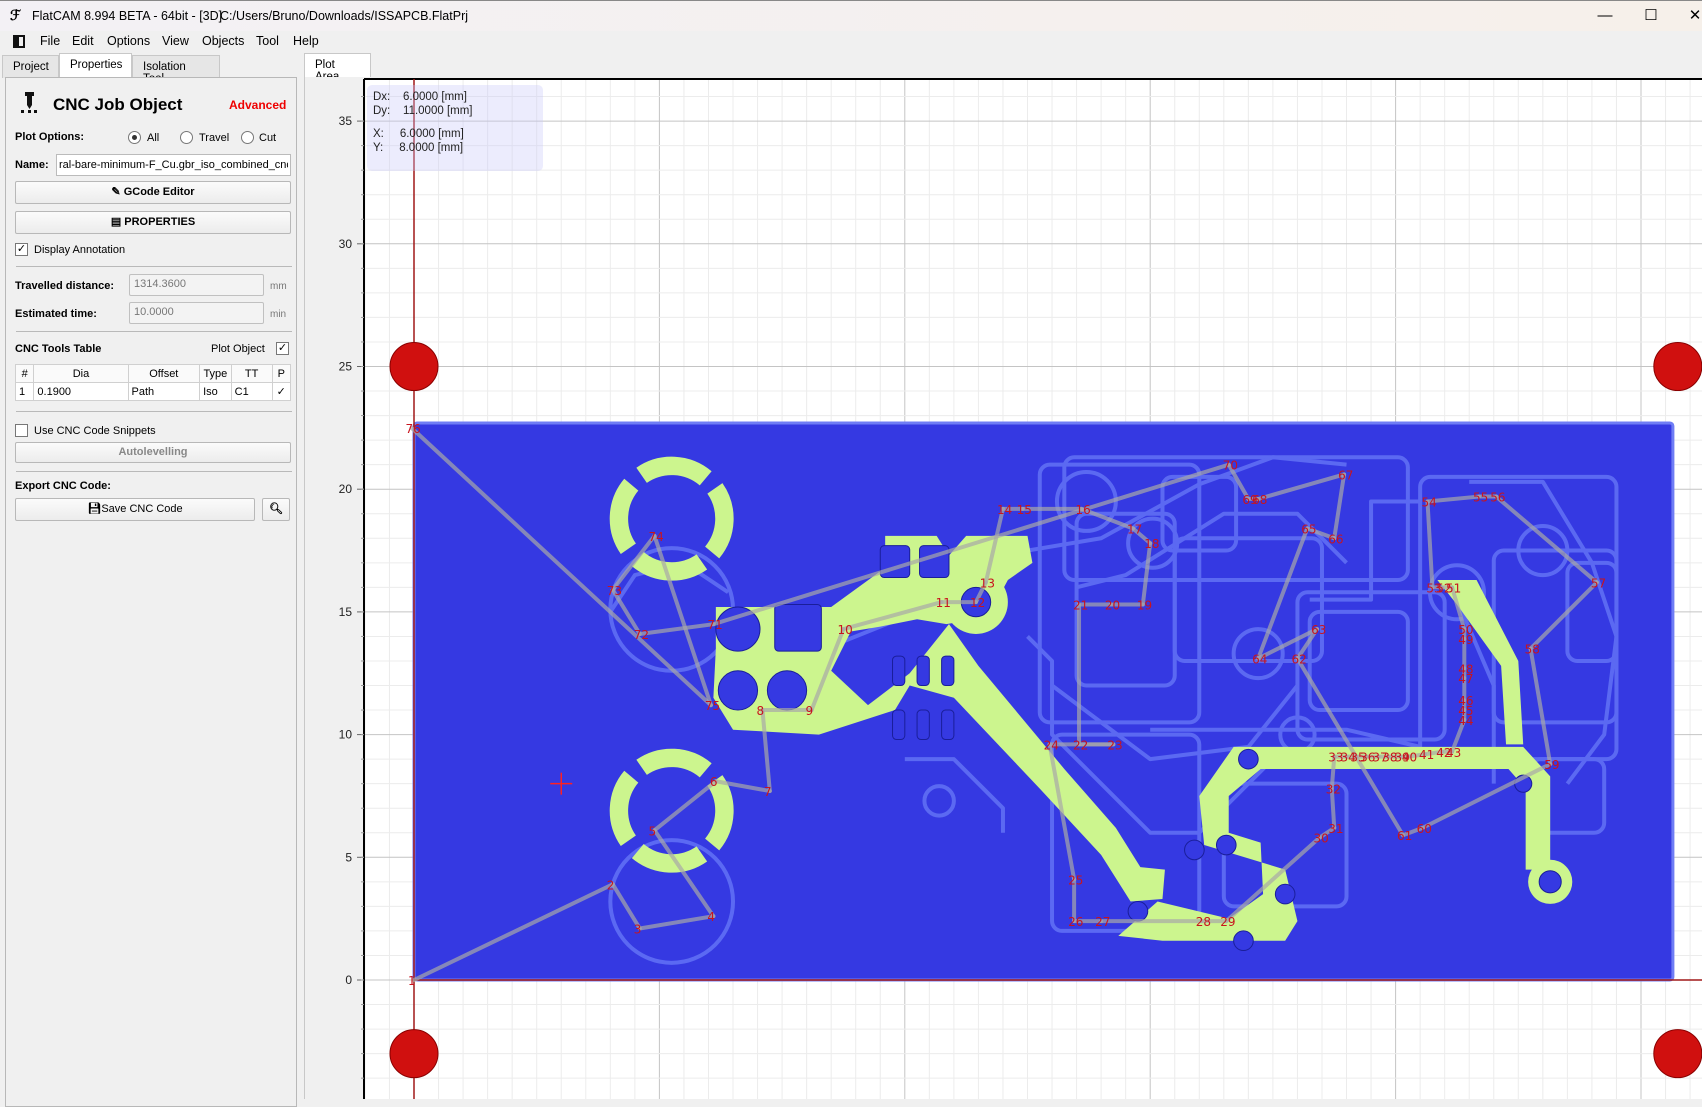 The height and width of the screenshot is (1107, 1702). I want to click on y-tick-label: 25, so click(346, 367).